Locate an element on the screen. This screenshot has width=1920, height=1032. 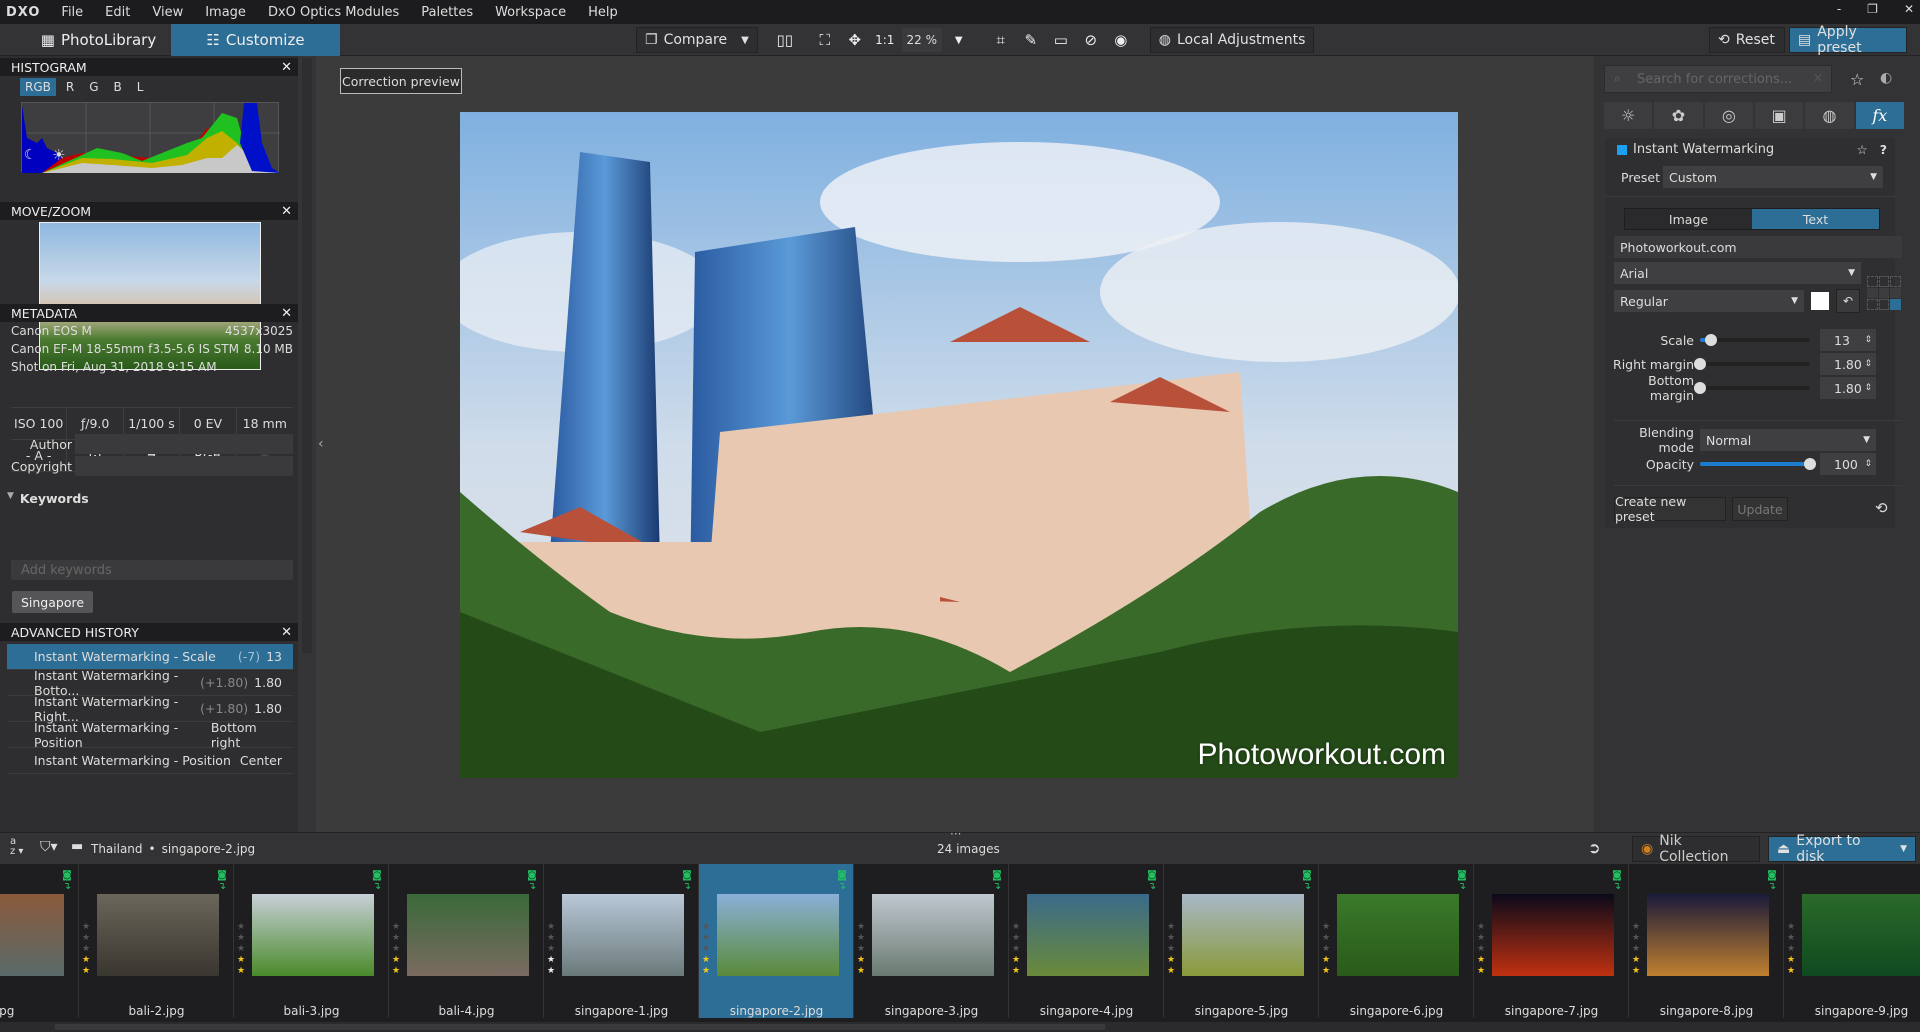
right-margin-slider is located at coordinates (1752, 364).